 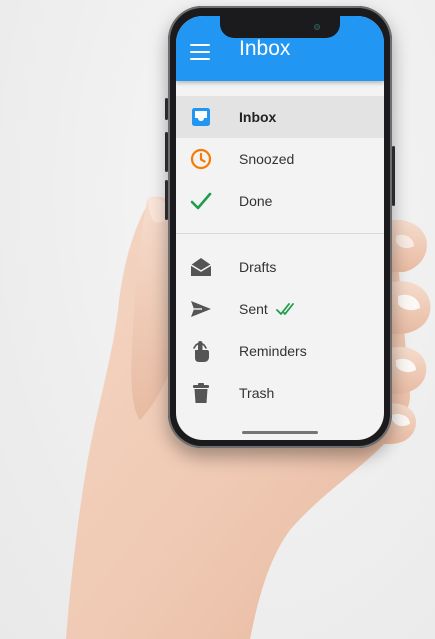 I want to click on notch, so click(x=280, y=27).